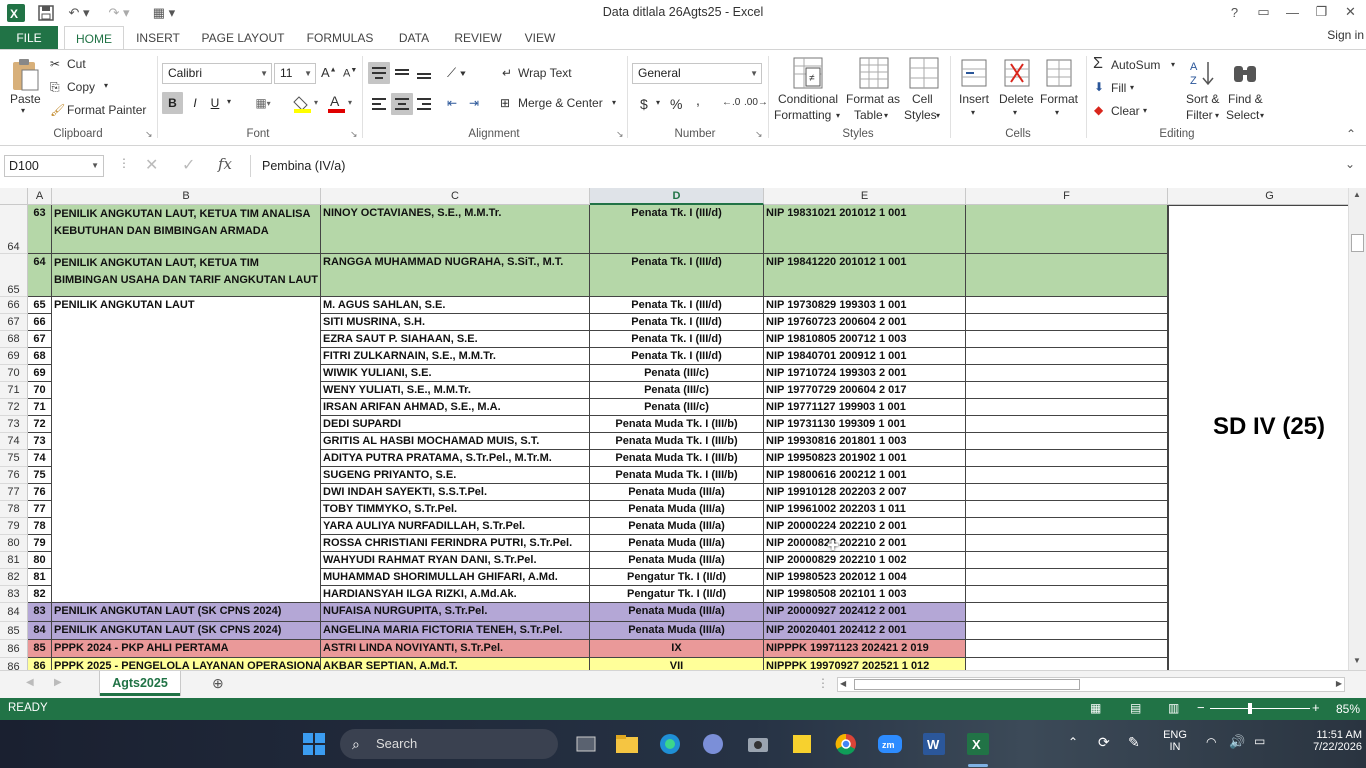 This screenshot has width=1366, height=768. I want to click on pen-icon: ✎, so click(1134, 742).